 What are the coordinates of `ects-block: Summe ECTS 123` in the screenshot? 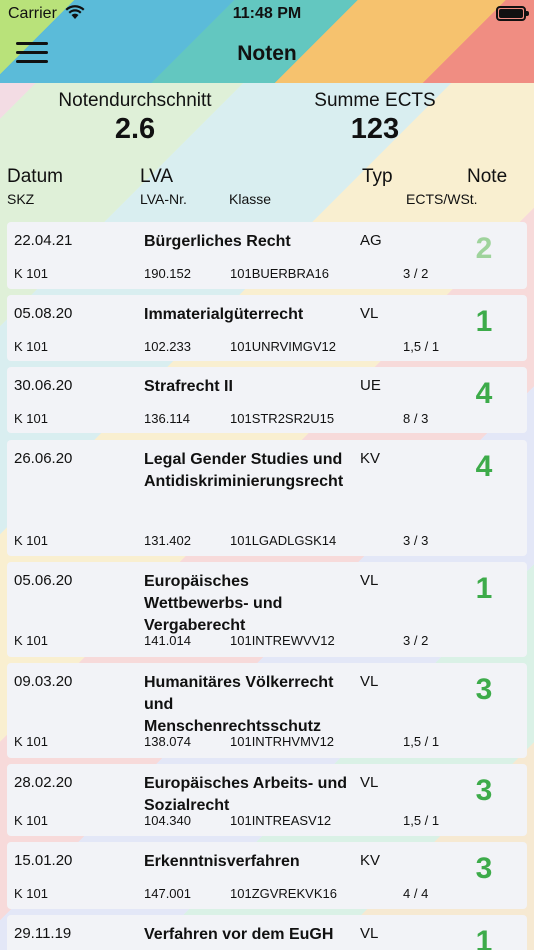 It's located at (375, 118).